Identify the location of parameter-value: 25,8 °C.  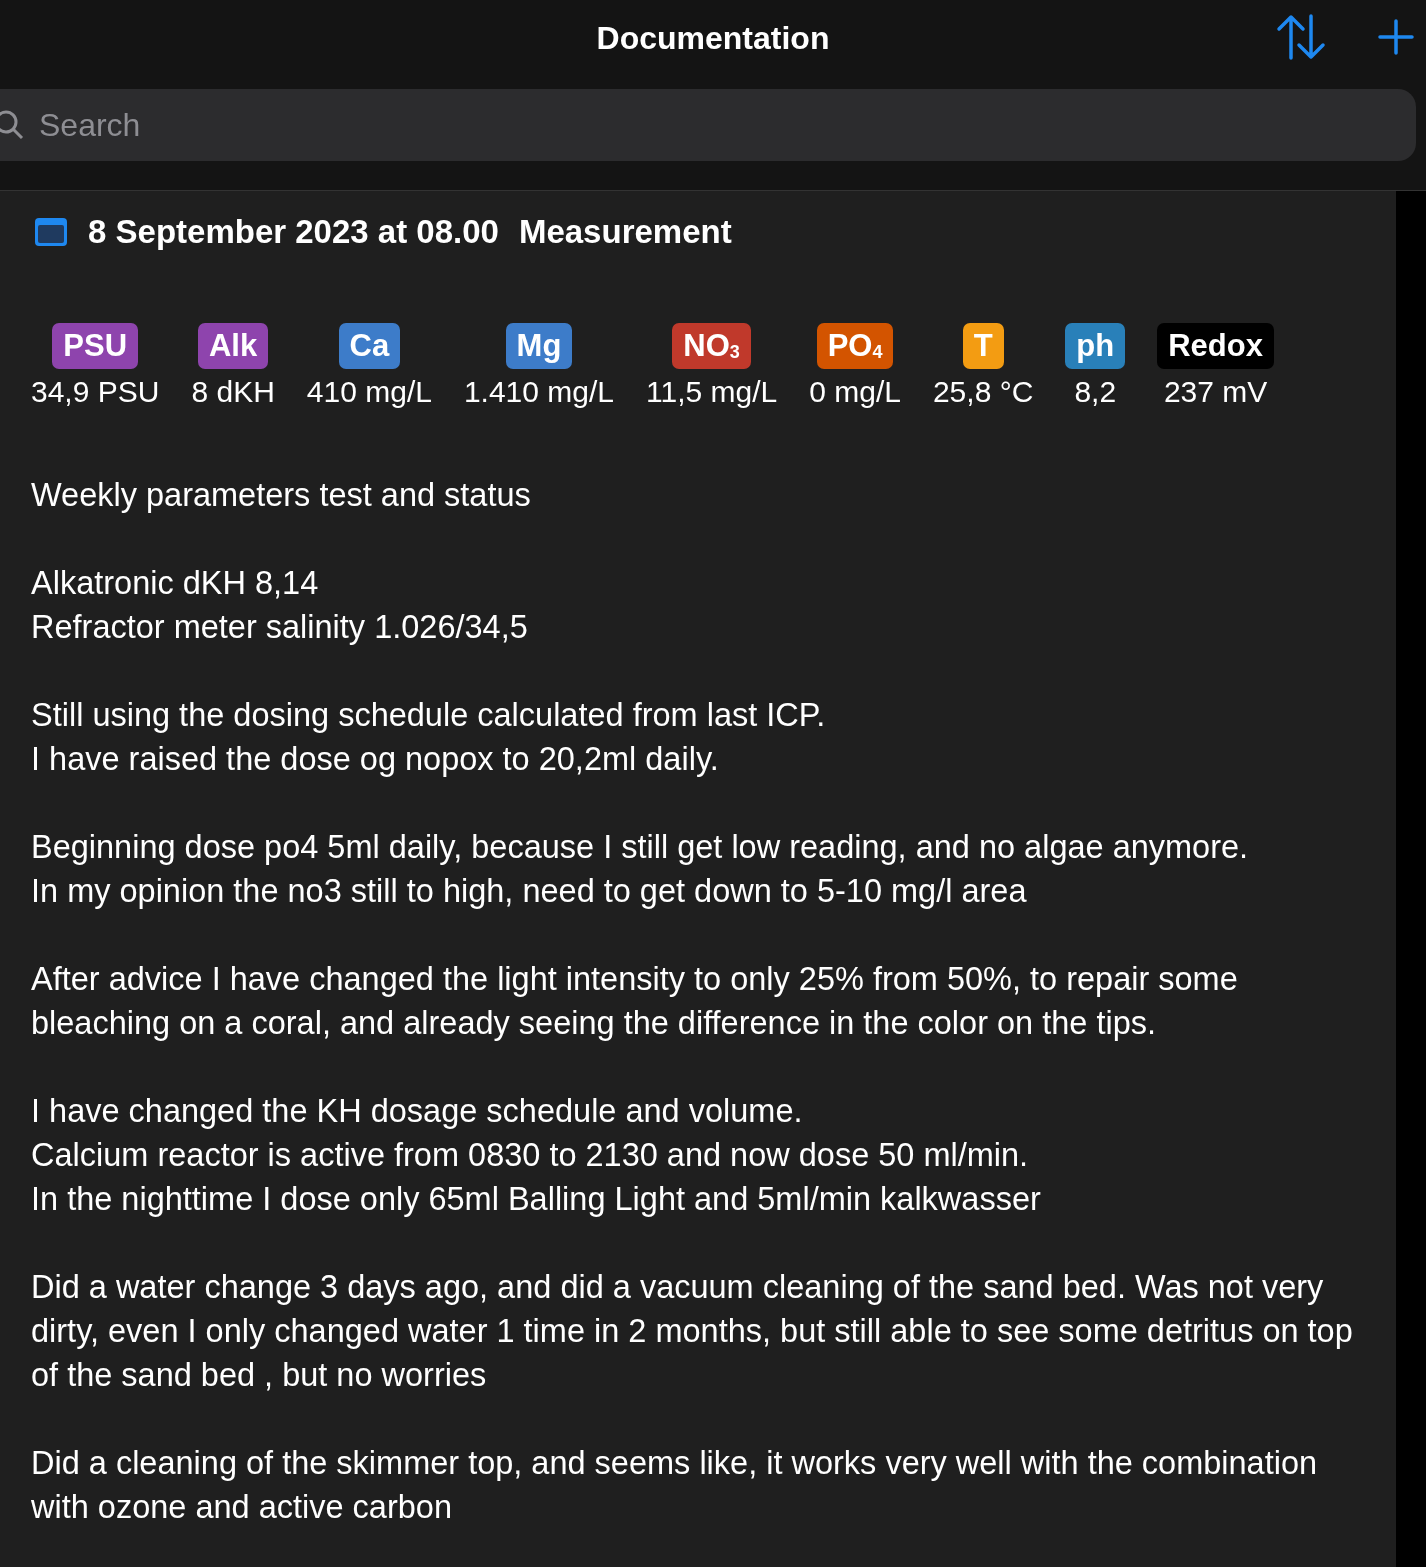
(983, 392).